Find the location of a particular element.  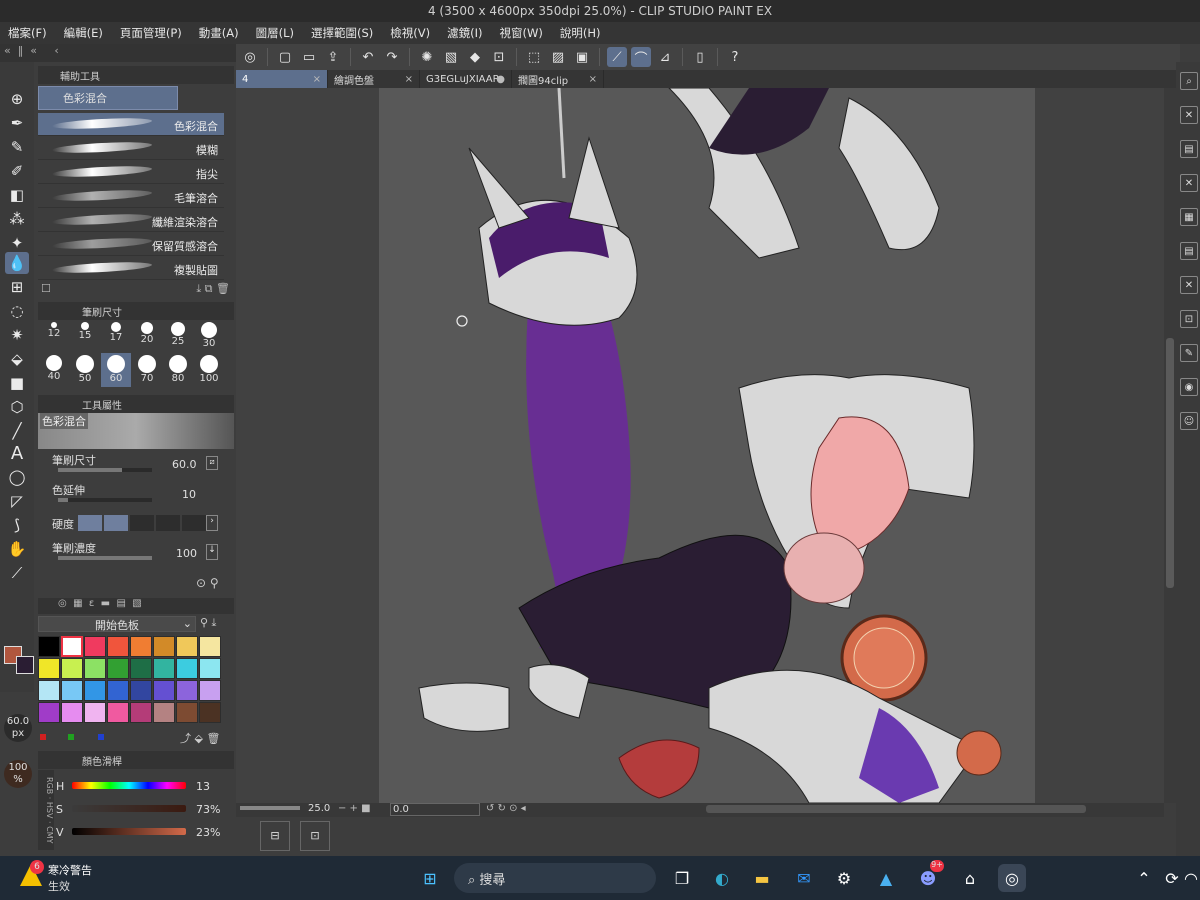

help-icon: ? is located at coordinates (735, 57).